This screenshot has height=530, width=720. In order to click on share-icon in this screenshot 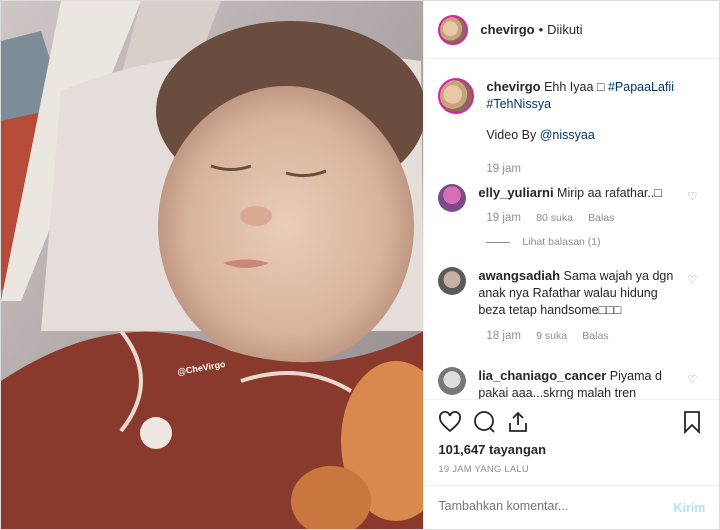, I will do `click(518, 422)`.